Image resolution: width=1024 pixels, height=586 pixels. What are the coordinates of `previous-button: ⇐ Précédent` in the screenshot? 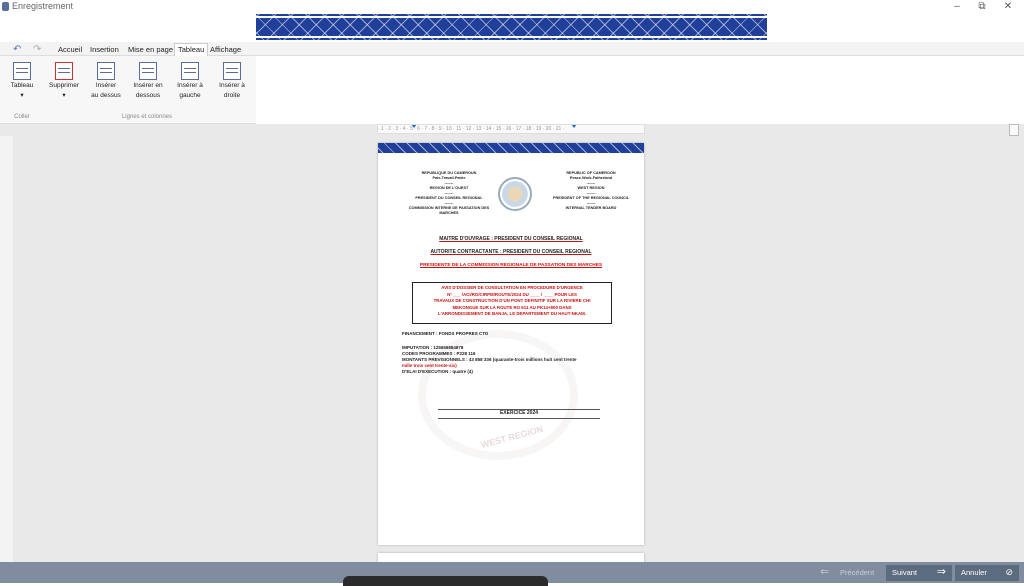 It's located at (849, 573).